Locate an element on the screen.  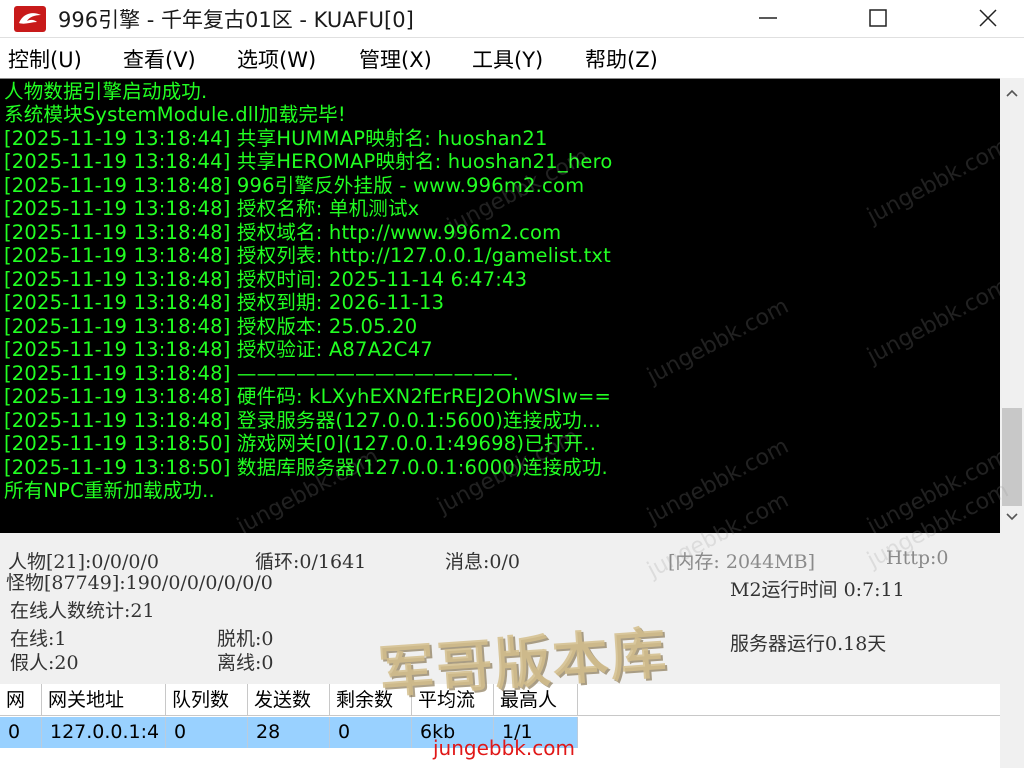
column-header: 网关地址 is located at coordinates (104, 700).